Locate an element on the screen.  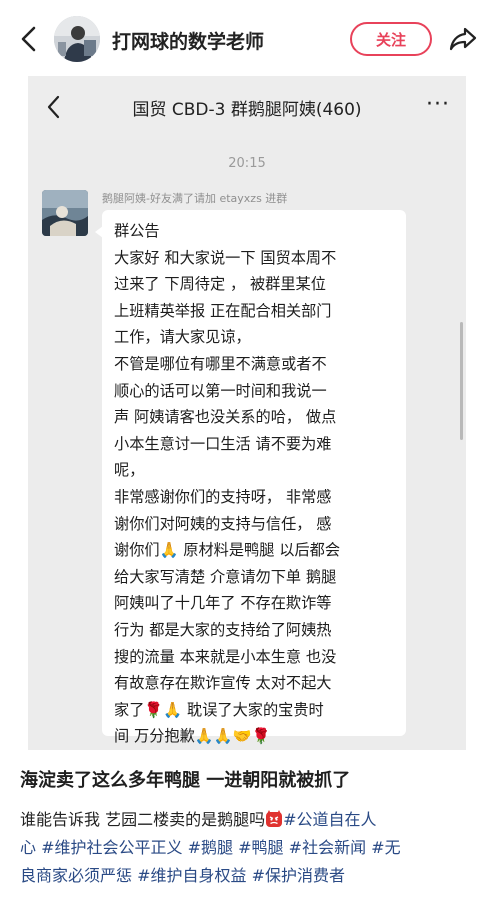
share-button is located at coordinates (463, 39).